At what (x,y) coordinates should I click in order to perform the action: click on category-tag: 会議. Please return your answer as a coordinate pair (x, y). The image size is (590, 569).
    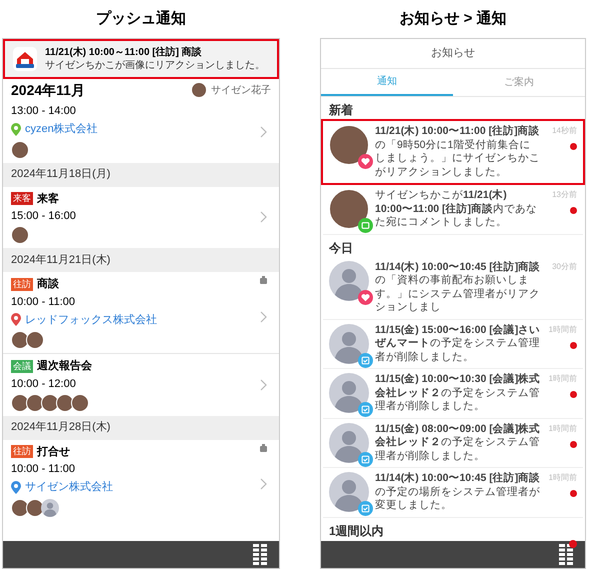
    Looking at the image, I should click on (22, 366).